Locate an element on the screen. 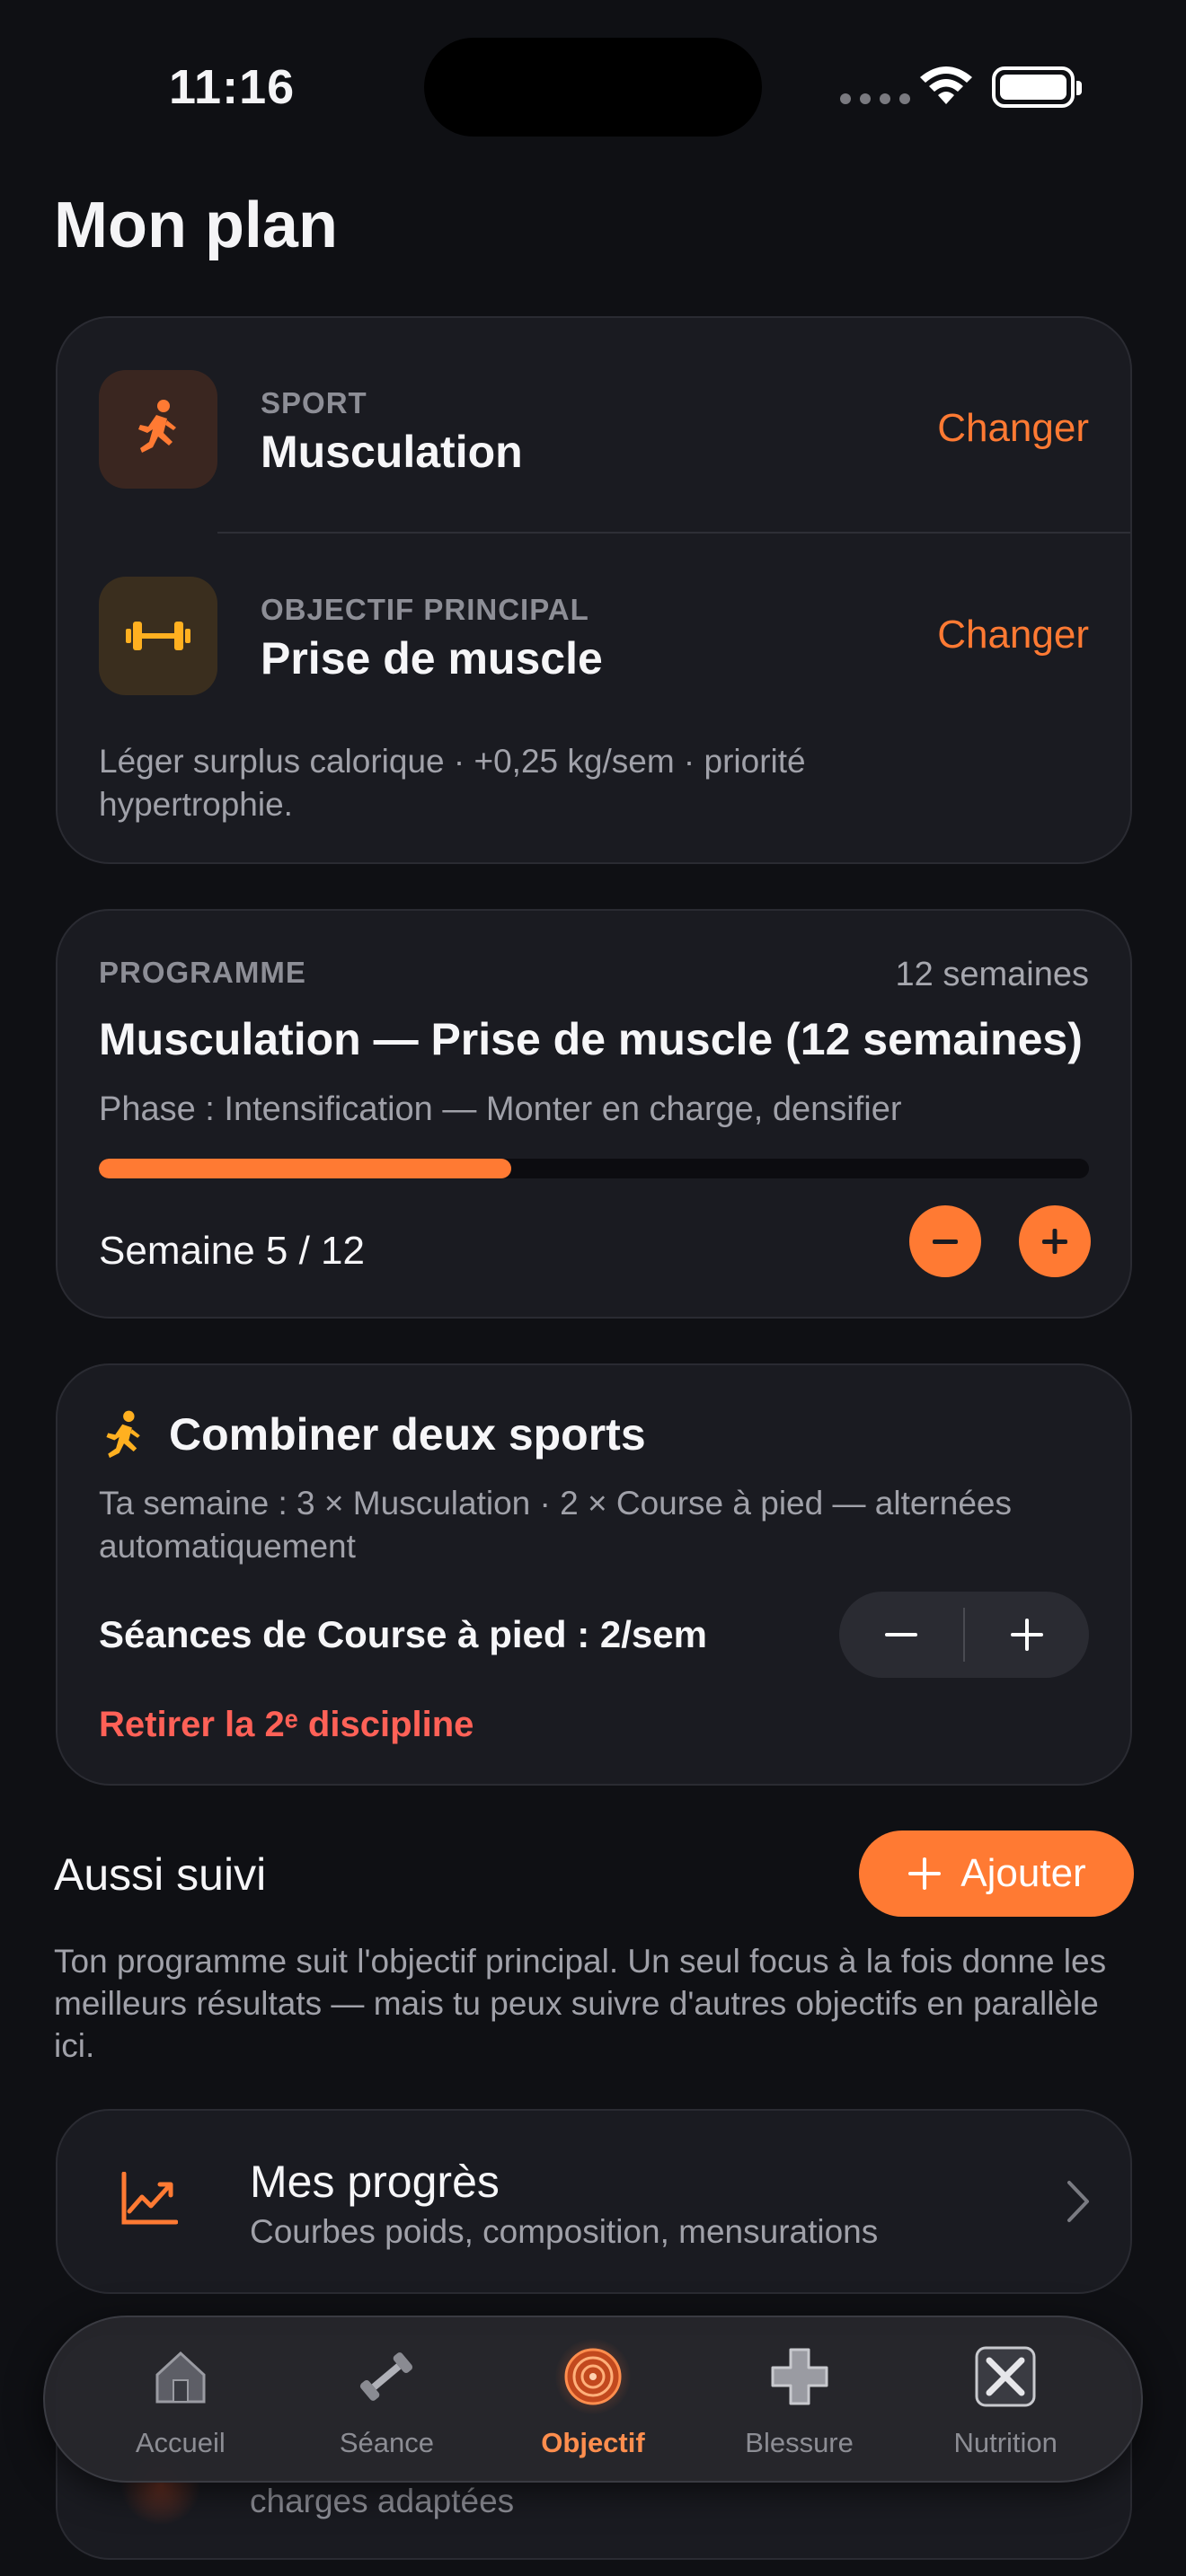 The width and height of the screenshot is (1186, 2576). previous-week-button is located at coordinates (945, 1241).